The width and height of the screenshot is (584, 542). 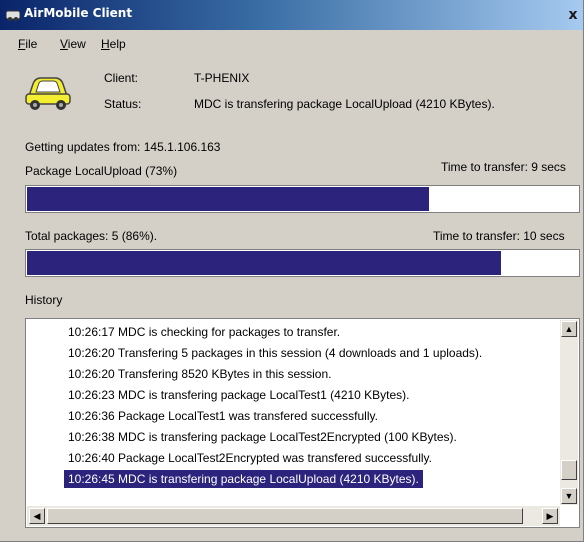 I want to click on total-packages-label: Total packages: 5 (86%)., so click(x=91, y=236).